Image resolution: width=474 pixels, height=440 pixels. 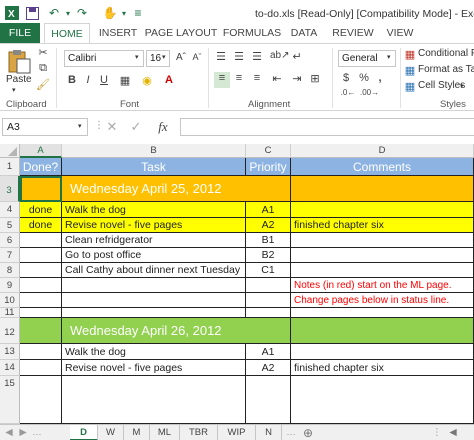 I want to click on tab-page-layout: PAGE LAYOUT, so click(x=181, y=33).